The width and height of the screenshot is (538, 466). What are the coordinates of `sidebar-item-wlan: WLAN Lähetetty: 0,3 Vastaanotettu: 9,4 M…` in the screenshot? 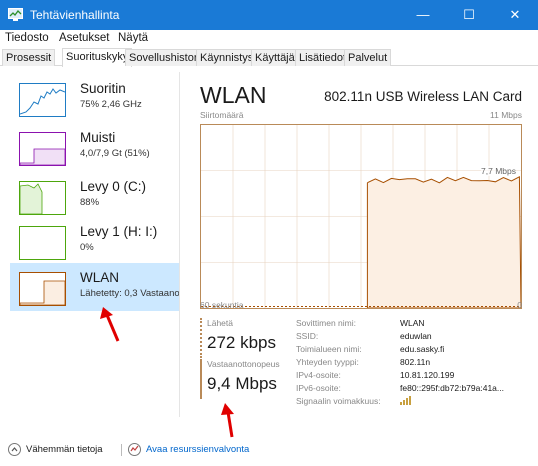 It's located at (95, 287).